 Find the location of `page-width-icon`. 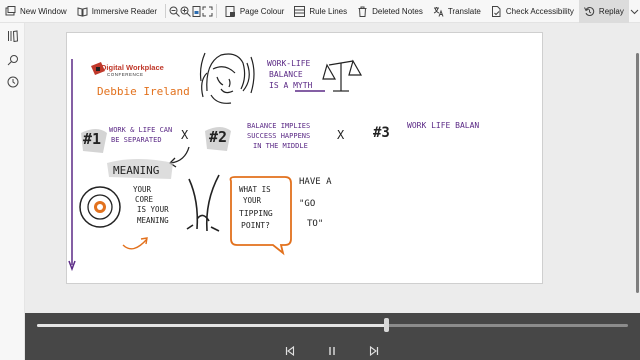

page-width-icon is located at coordinates (196, 11).